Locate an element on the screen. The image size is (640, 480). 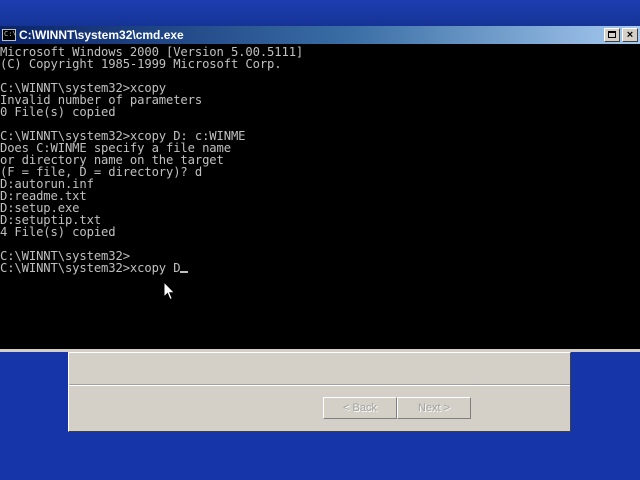
next-button: Next > is located at coordinates (434, 408).